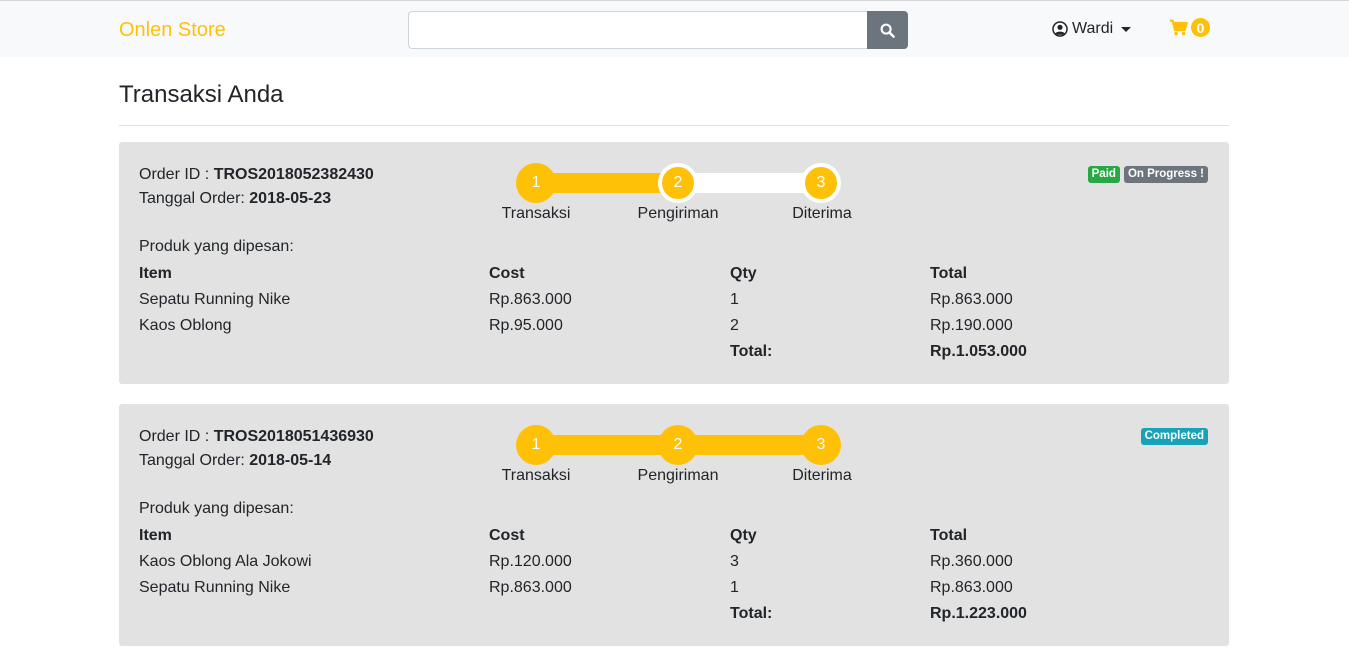 Image resolution: width=1349 pixels, height=663 pixels. I want to click on order-id: TROS2018051436930, so click(293, 436).